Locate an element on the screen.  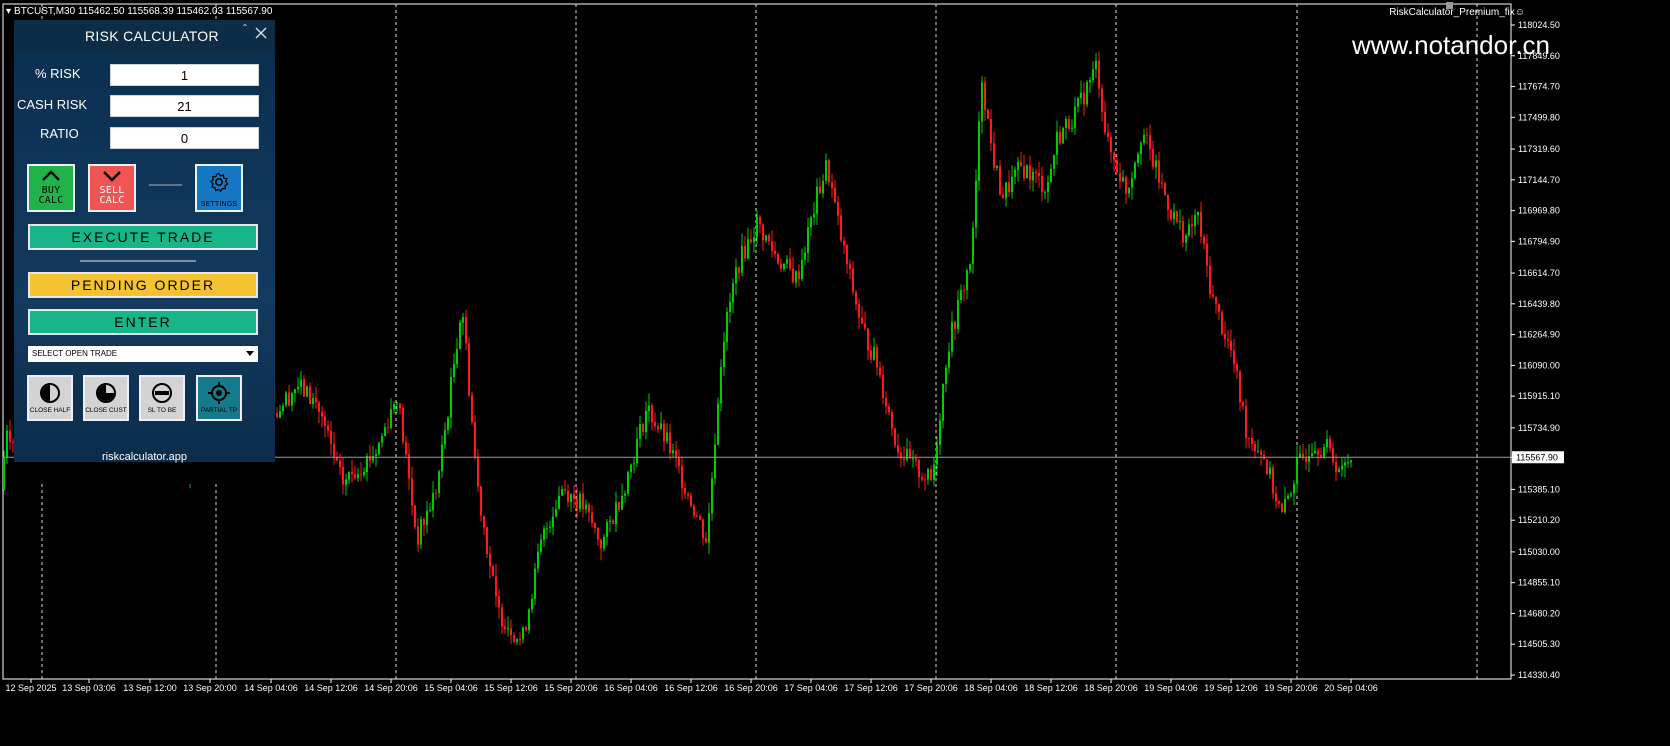
time-axis-label: 18 Sep 04:06 is located at coordinates (991, 688).